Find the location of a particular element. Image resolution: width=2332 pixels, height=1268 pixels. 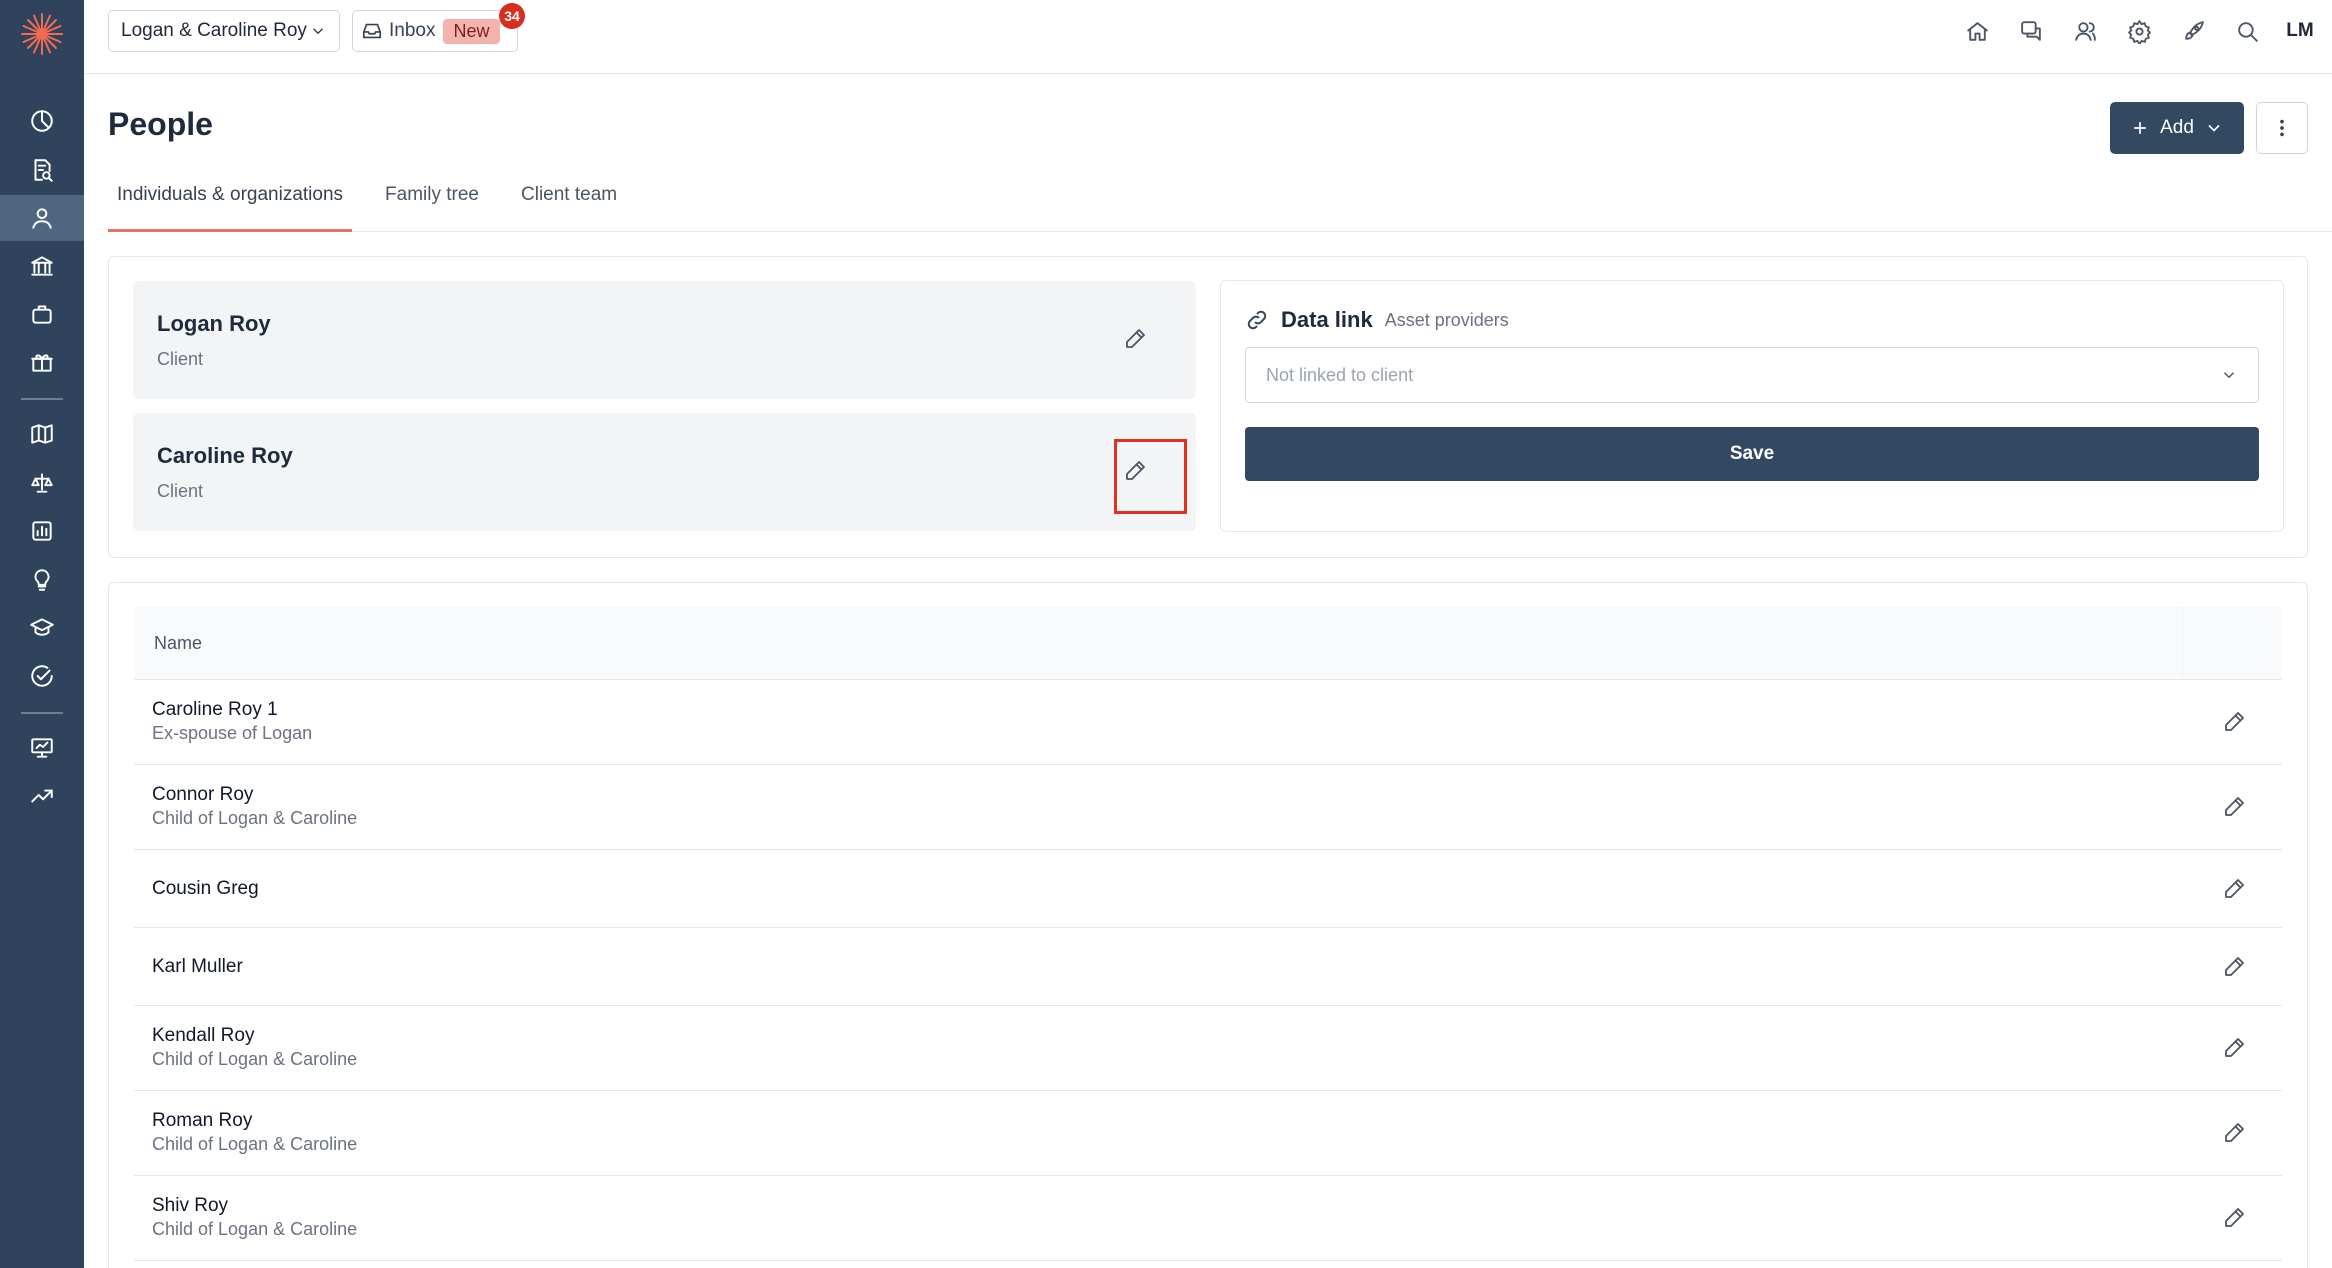

asset-provider-placeholder: Not linked to client is located at coordinates (1340, 374).